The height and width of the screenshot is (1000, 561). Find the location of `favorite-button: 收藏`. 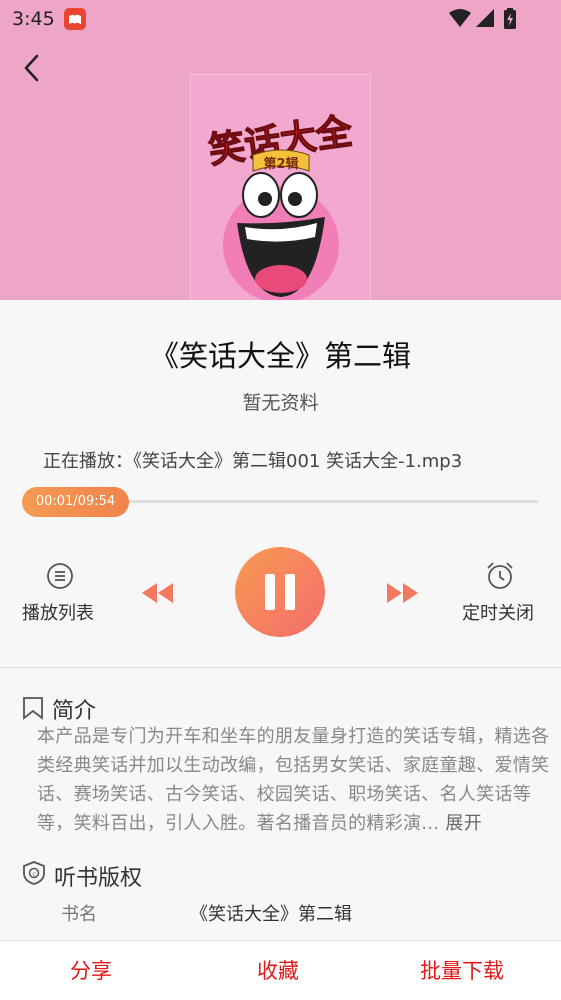

favorite-button: 收藏 is located at coordinates (278, 970).